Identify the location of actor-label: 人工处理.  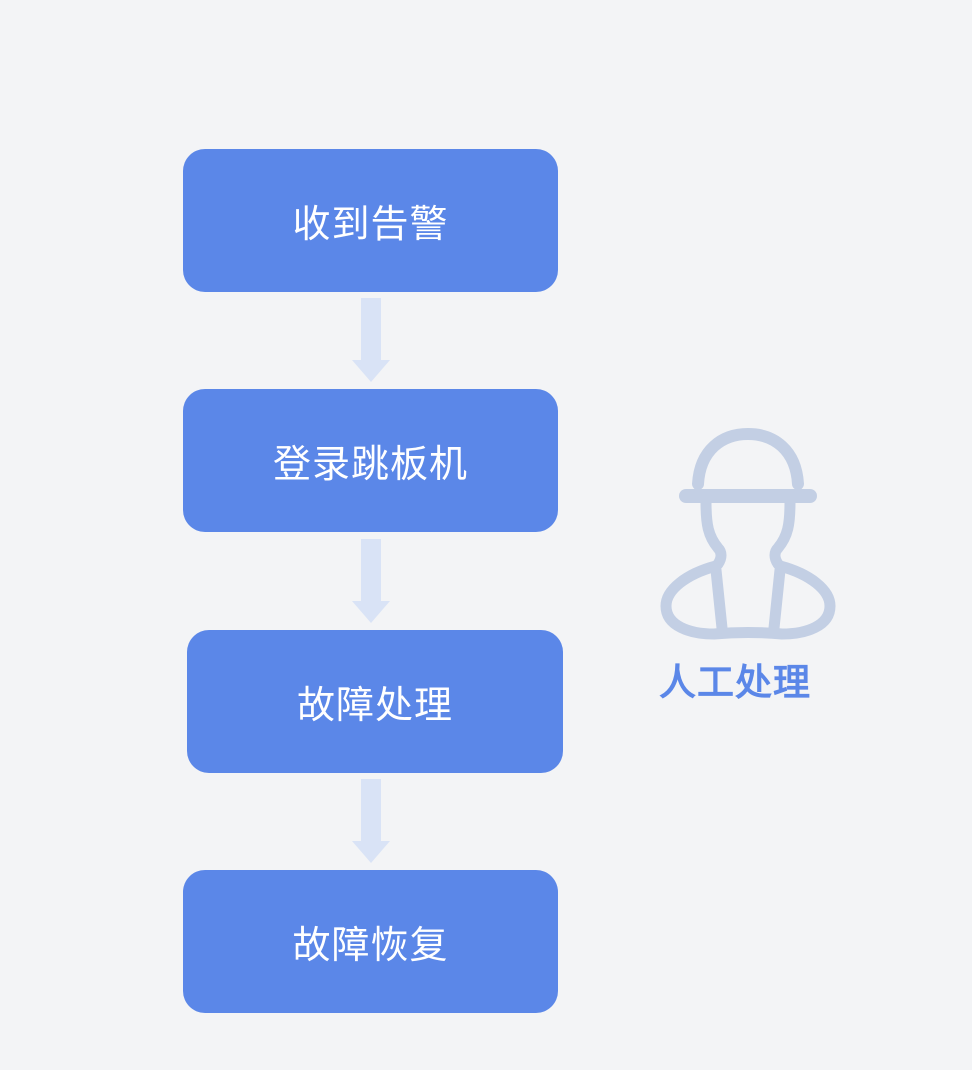
(735, 682).